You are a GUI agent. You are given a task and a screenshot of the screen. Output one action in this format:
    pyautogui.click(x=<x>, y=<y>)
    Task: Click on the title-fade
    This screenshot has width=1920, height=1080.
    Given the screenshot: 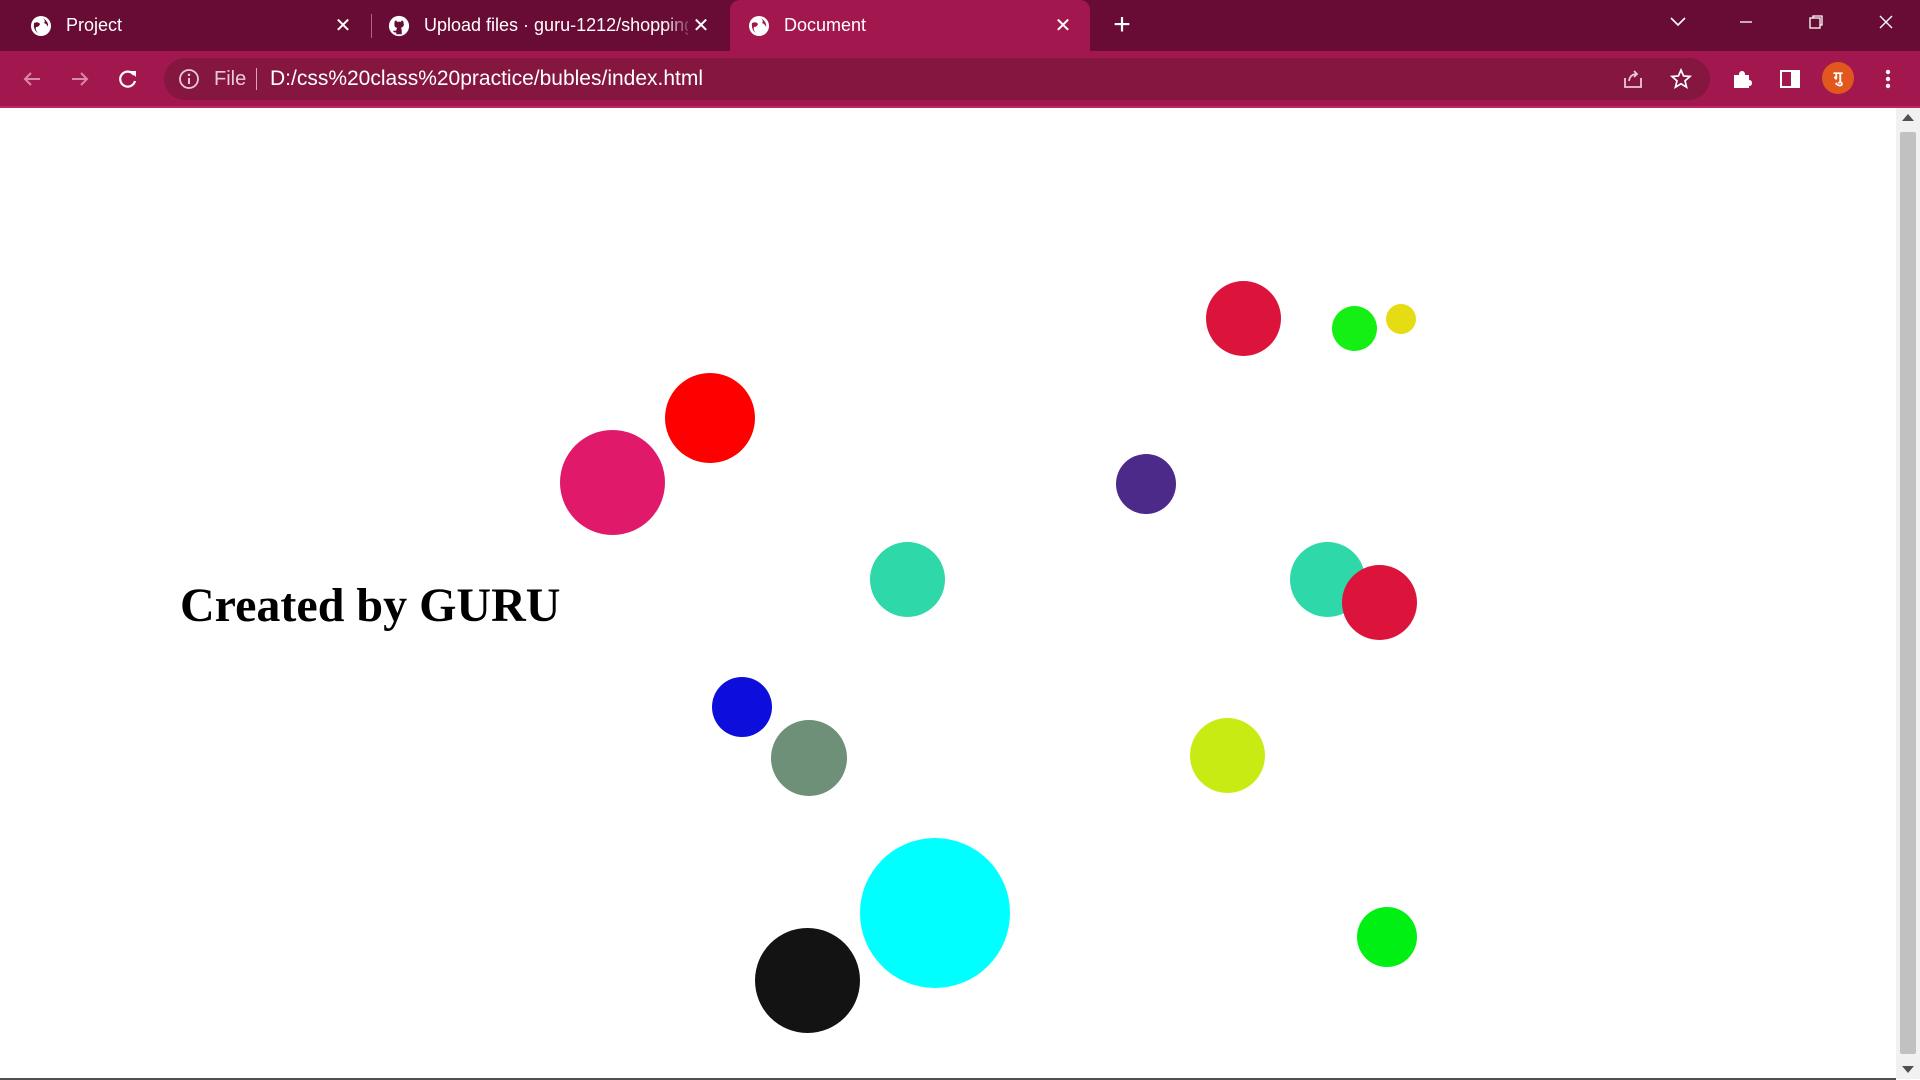 What is the action you would take?
    pyautogui.click(x=679, y=25)
    